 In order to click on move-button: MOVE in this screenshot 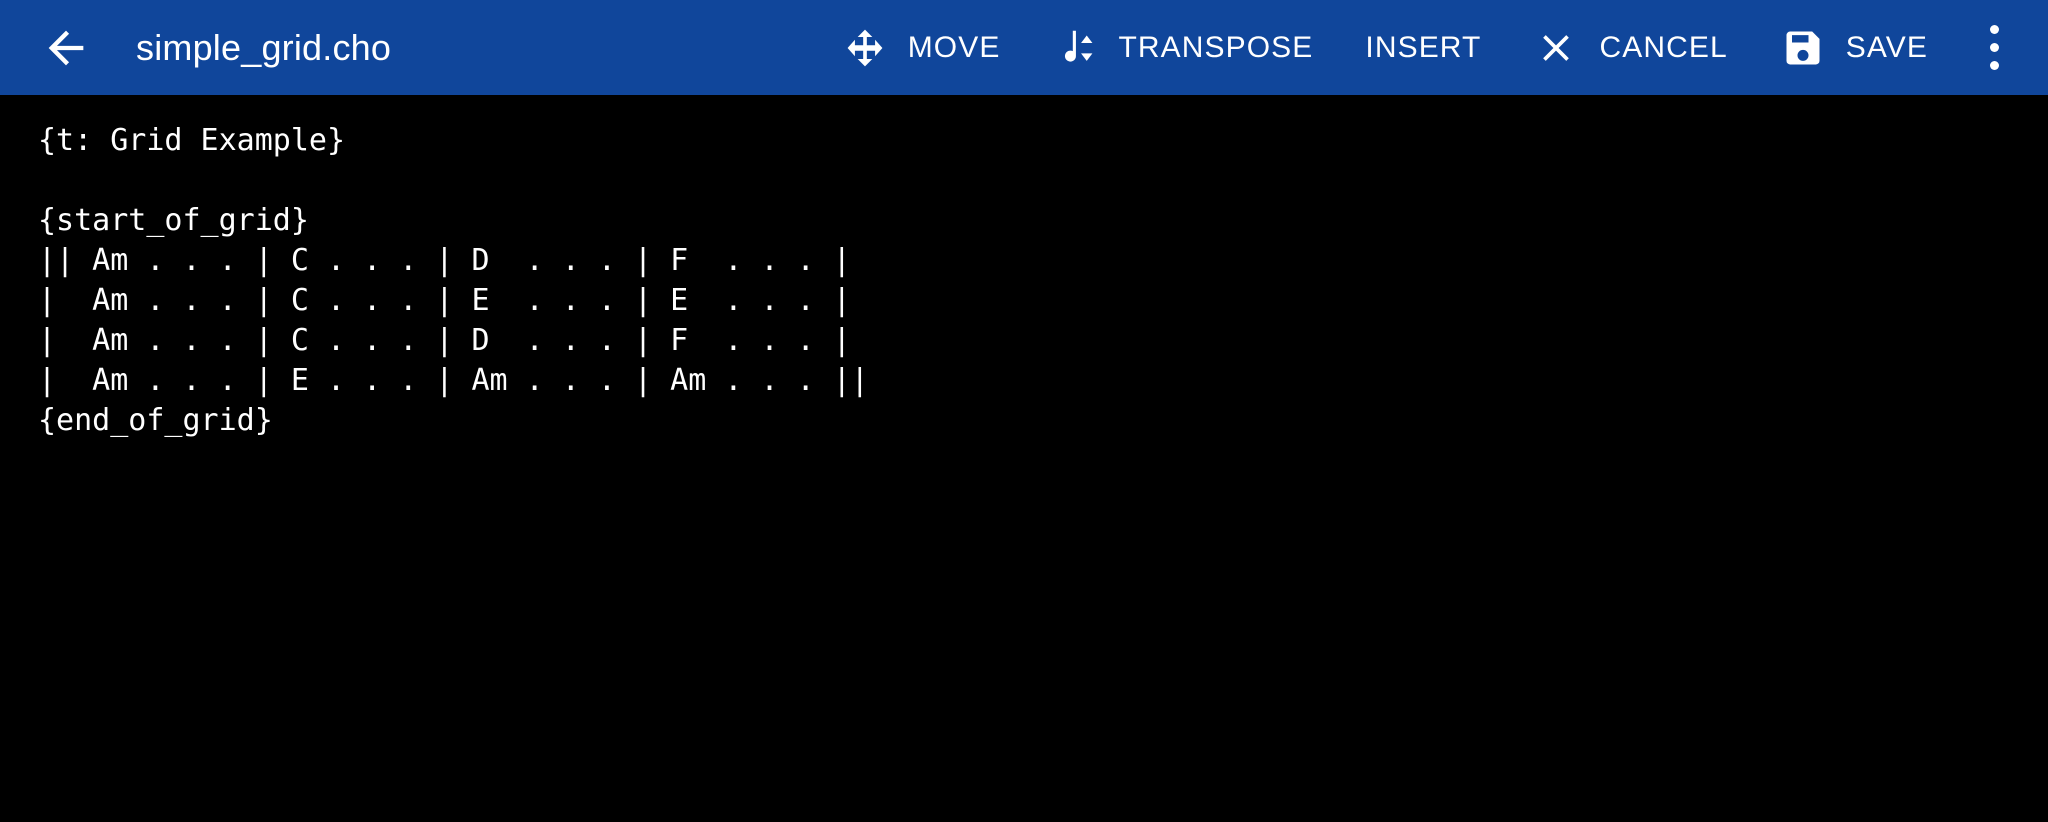, I will do `click(921, 47)`.